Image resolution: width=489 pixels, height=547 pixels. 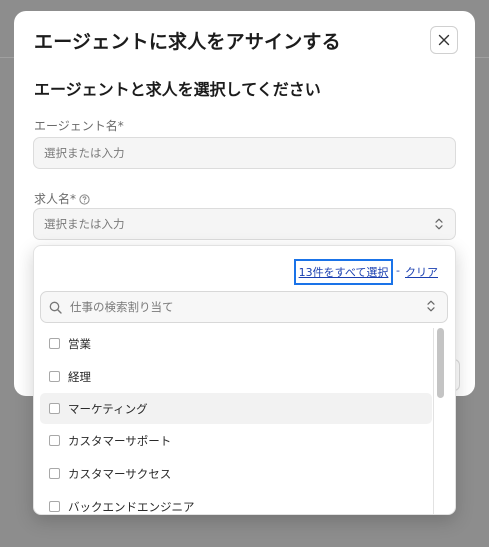 I want to click on list-scrollbar, so click(x=440, y=421).